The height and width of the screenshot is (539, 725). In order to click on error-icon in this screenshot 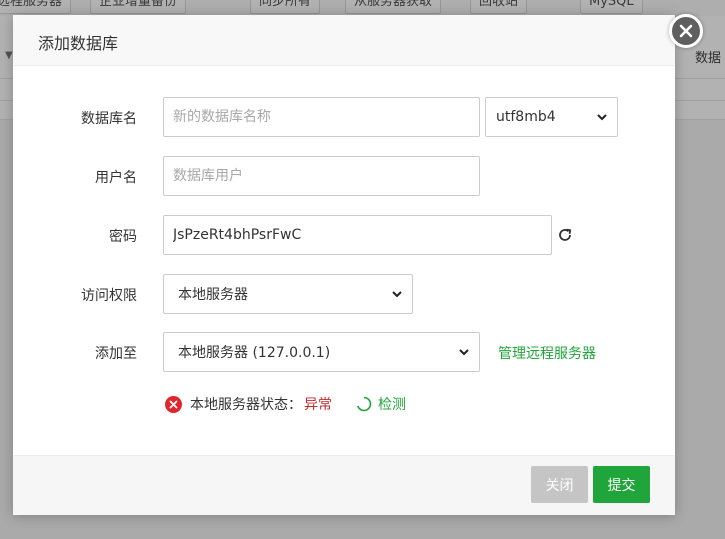, I will do `click(173, 404)`.